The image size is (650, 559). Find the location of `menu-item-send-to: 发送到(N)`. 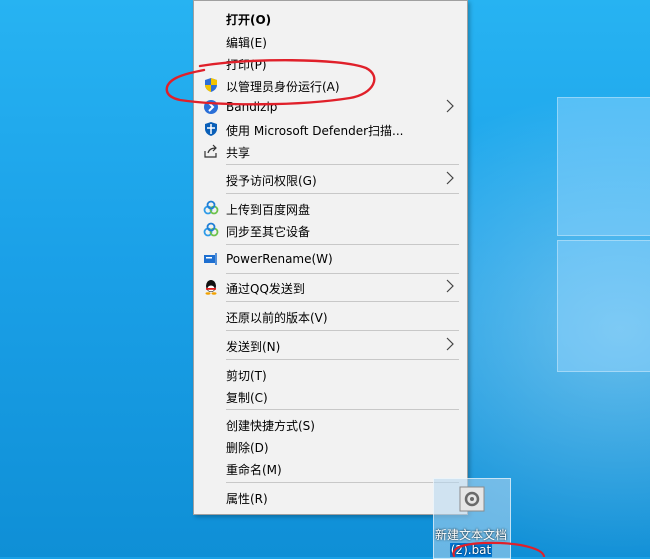

menu-item-send-to: 发送到(N) is located at coordinates (330, 345).